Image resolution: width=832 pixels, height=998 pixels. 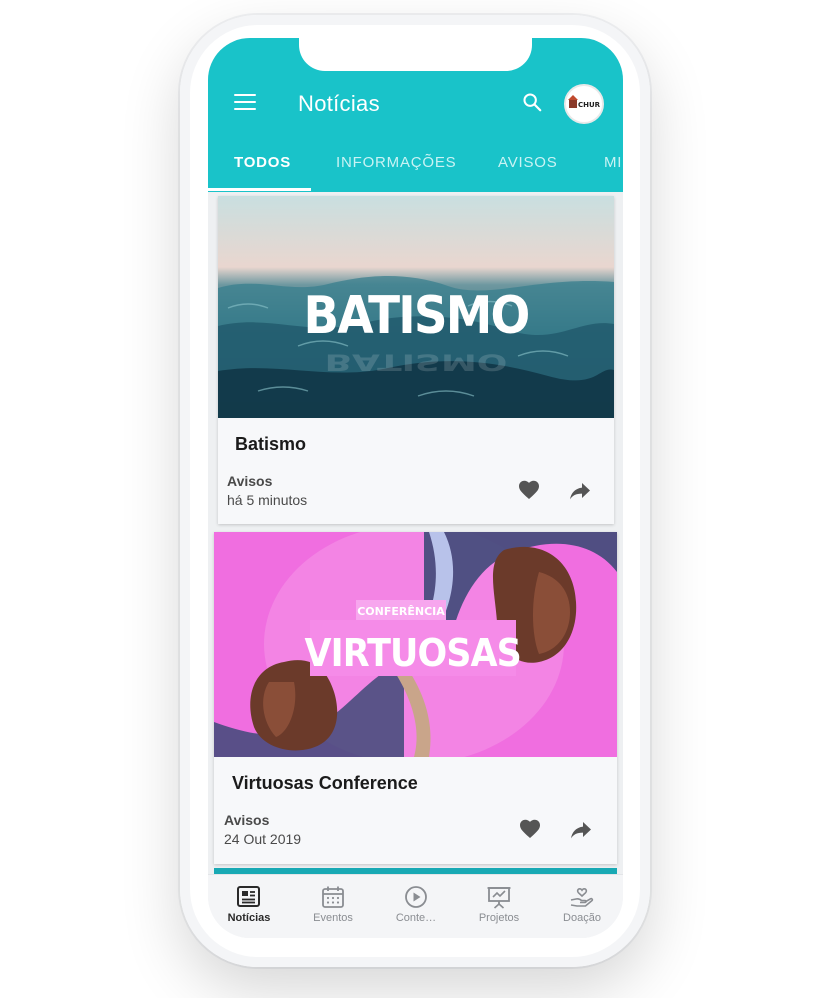 I want to click on search-icon, so click(x=532, y=102).